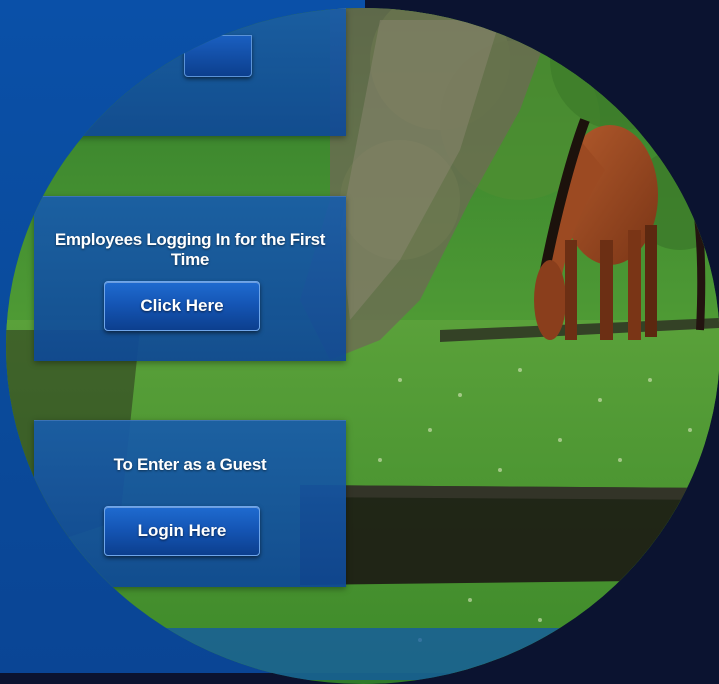  I want to click on first-time-title: Employees Logging In for the First Time, so click(190, 249).